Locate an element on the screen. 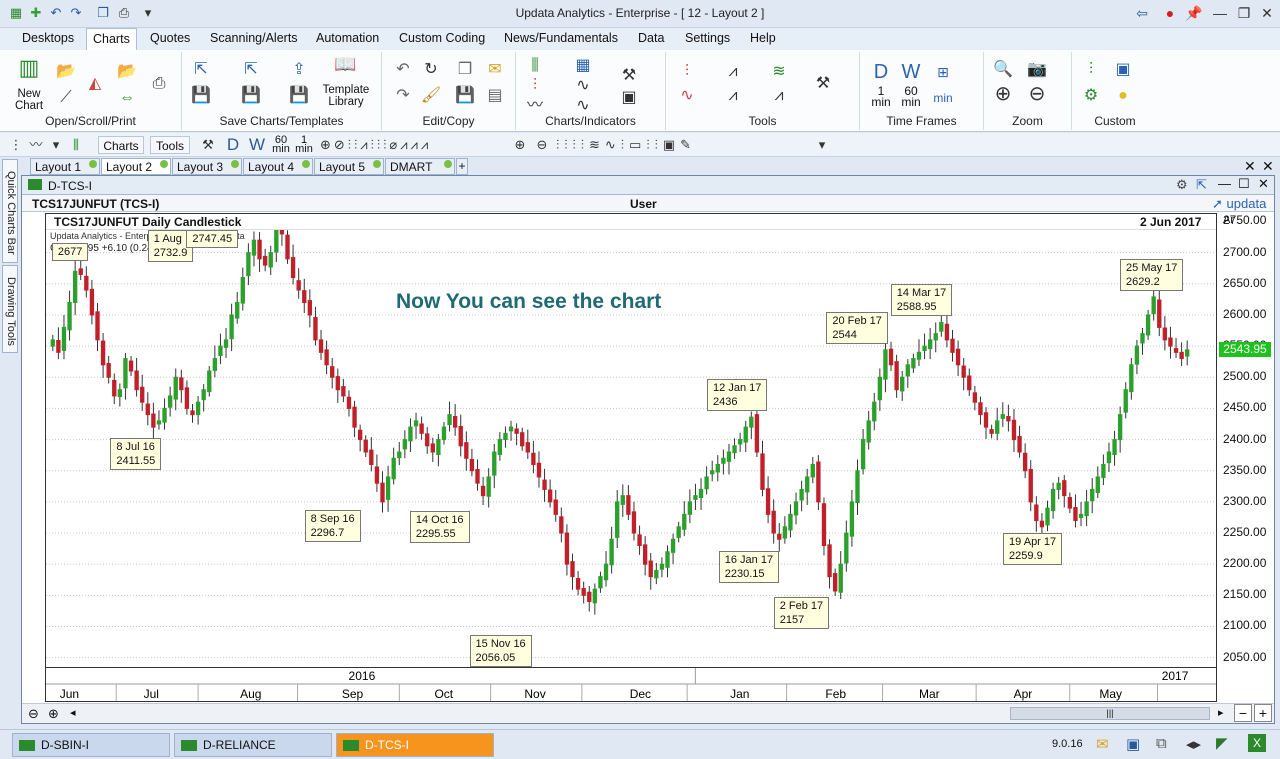 The image size is (1280, 759). candlestick-icon: ⫼ is located at coordinates (535, 66).